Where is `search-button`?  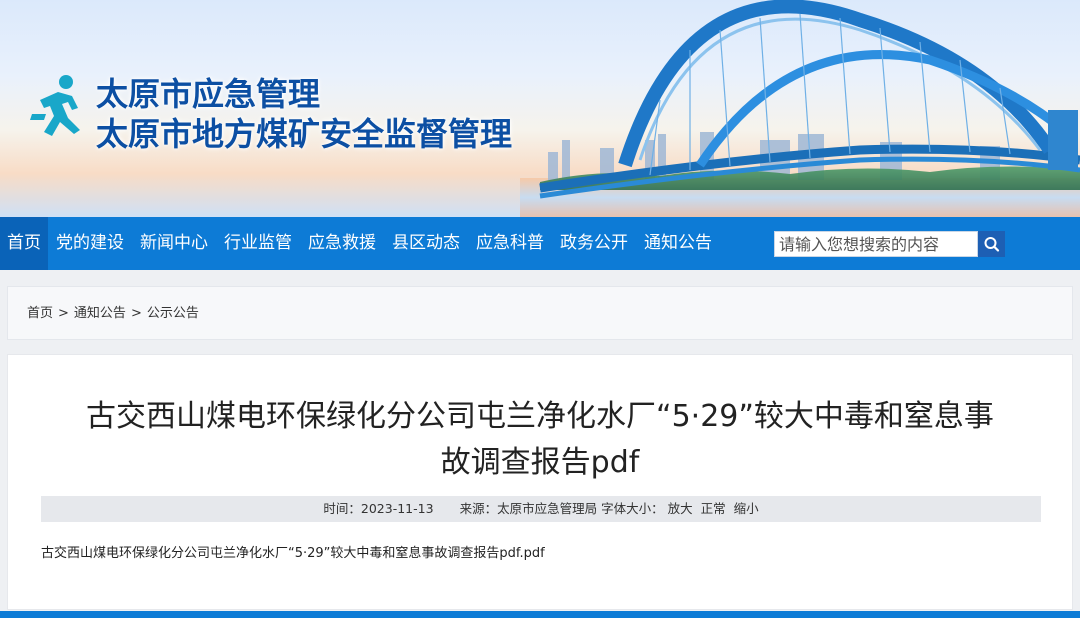
search-button is located at coordinates (991, 244).